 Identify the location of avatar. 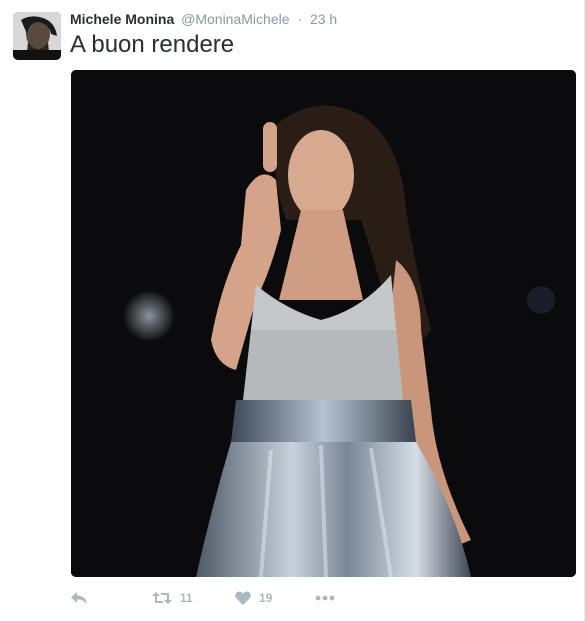
(37, 36).